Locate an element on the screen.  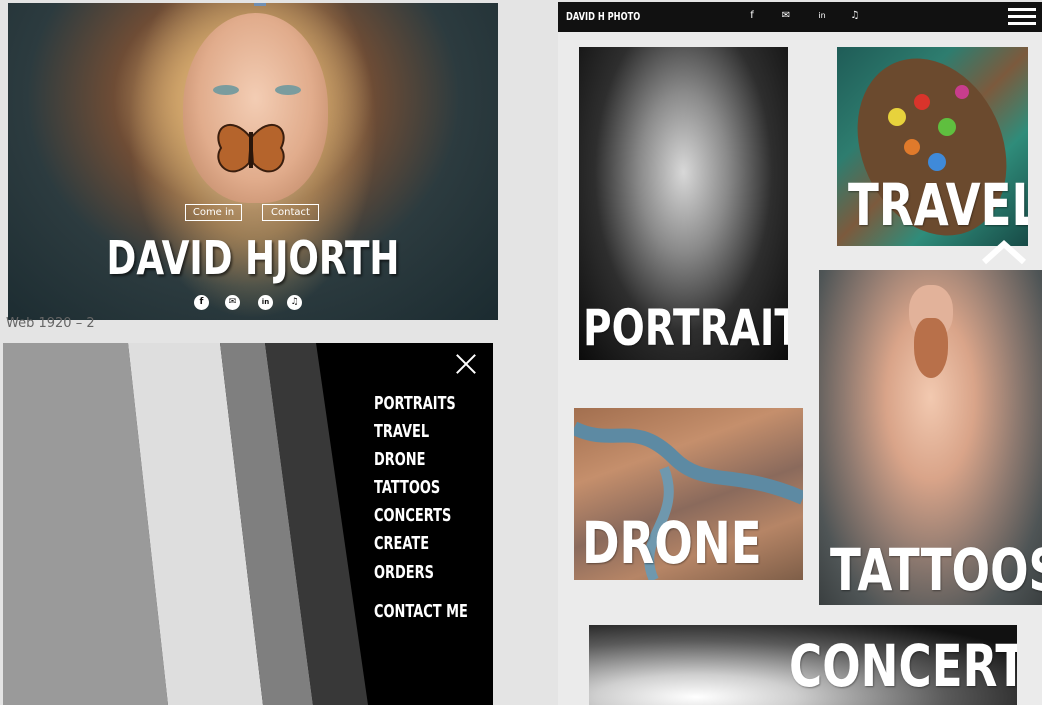
menu-item-concerts: CONCERTS is located at coordinates (412, 515).